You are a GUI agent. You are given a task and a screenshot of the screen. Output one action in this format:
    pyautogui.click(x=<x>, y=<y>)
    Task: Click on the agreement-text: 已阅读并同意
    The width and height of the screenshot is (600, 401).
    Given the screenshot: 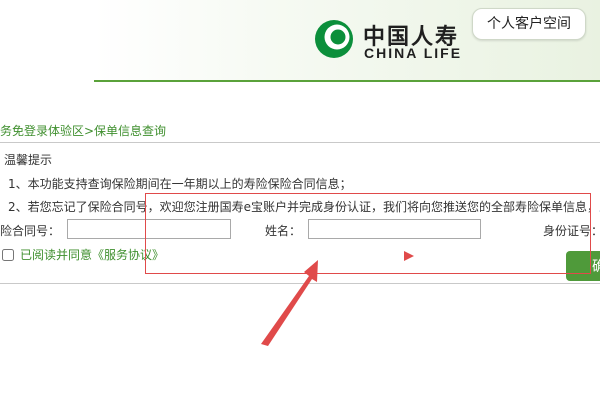 What is the action you would take?
    pyautogui.click(x=56, y=255)
    